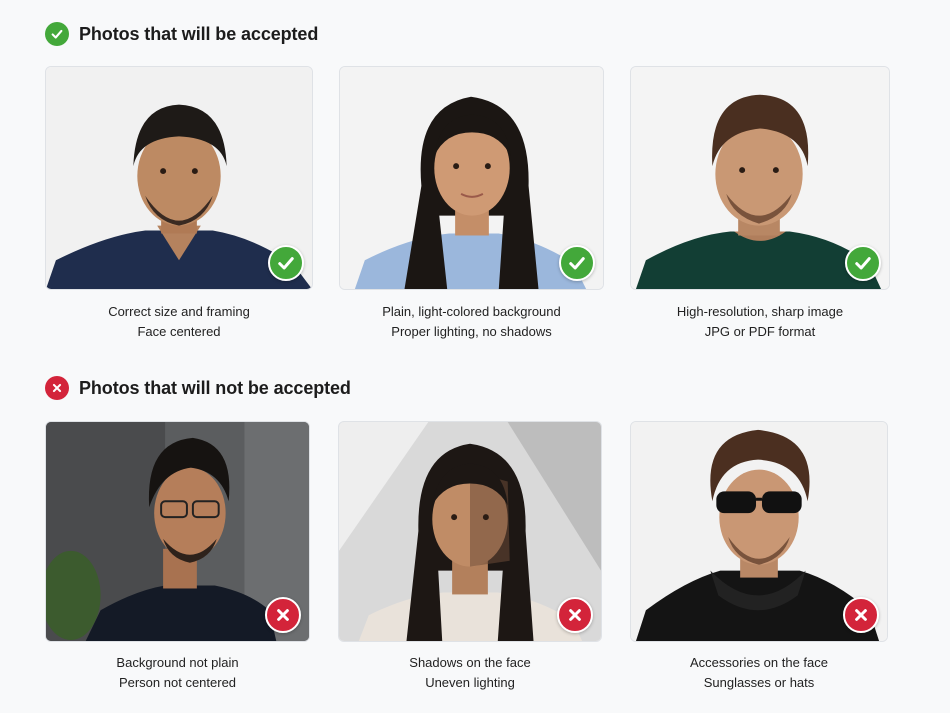 The width and height of the screenshot is (950, 713). Describe the element at coordinates (470, 682) in the screenshot. I see `caption-line: Uneven lighting` at that location.